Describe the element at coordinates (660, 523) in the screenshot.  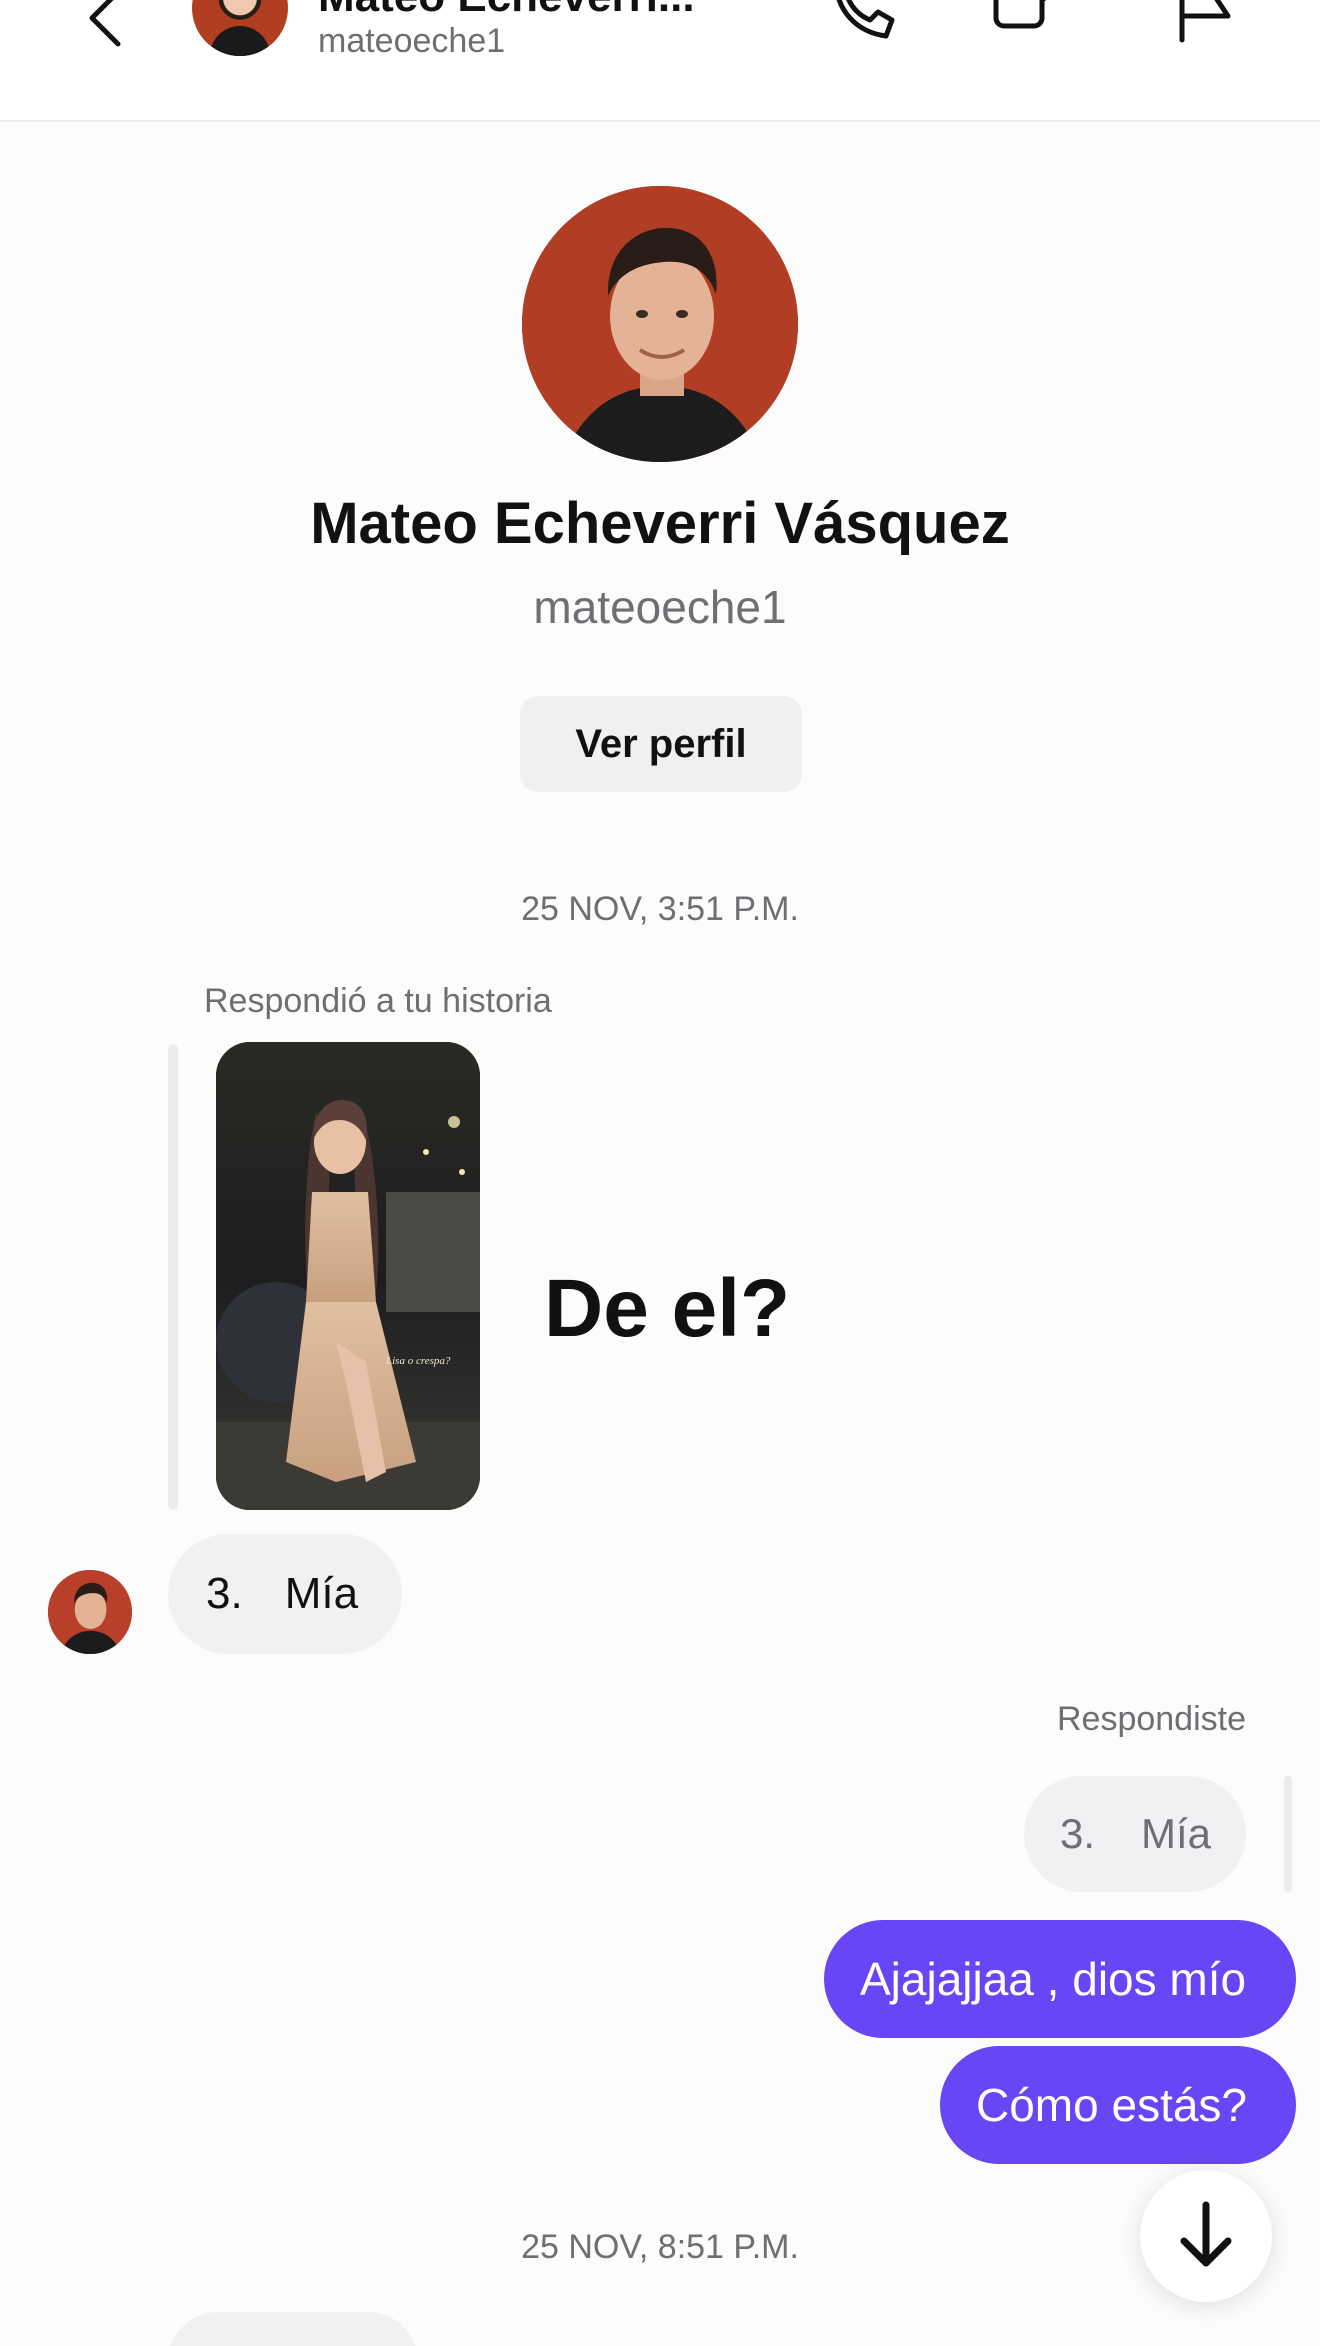
I see `profile-name: Mateo Echeverri Vásquez` at that location.